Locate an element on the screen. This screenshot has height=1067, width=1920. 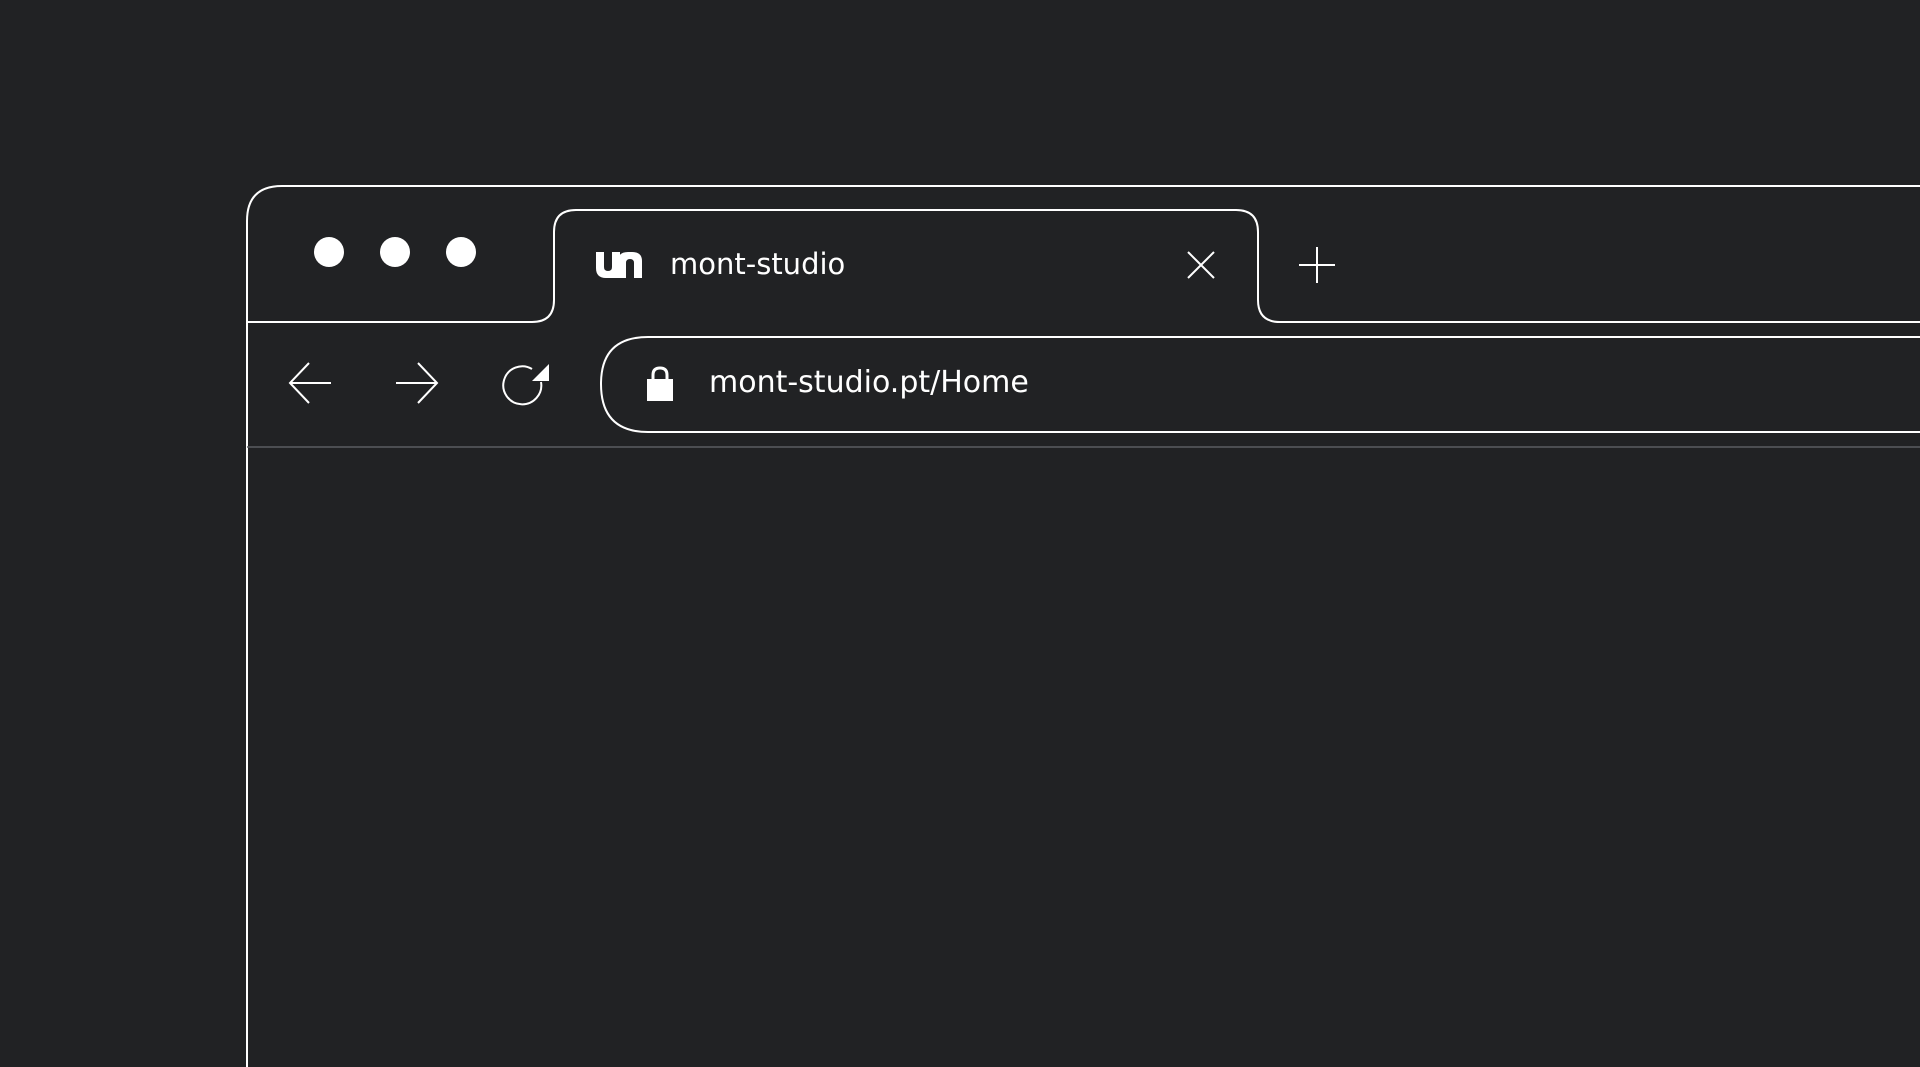
reload-icon is located at coordinates (527, 385).